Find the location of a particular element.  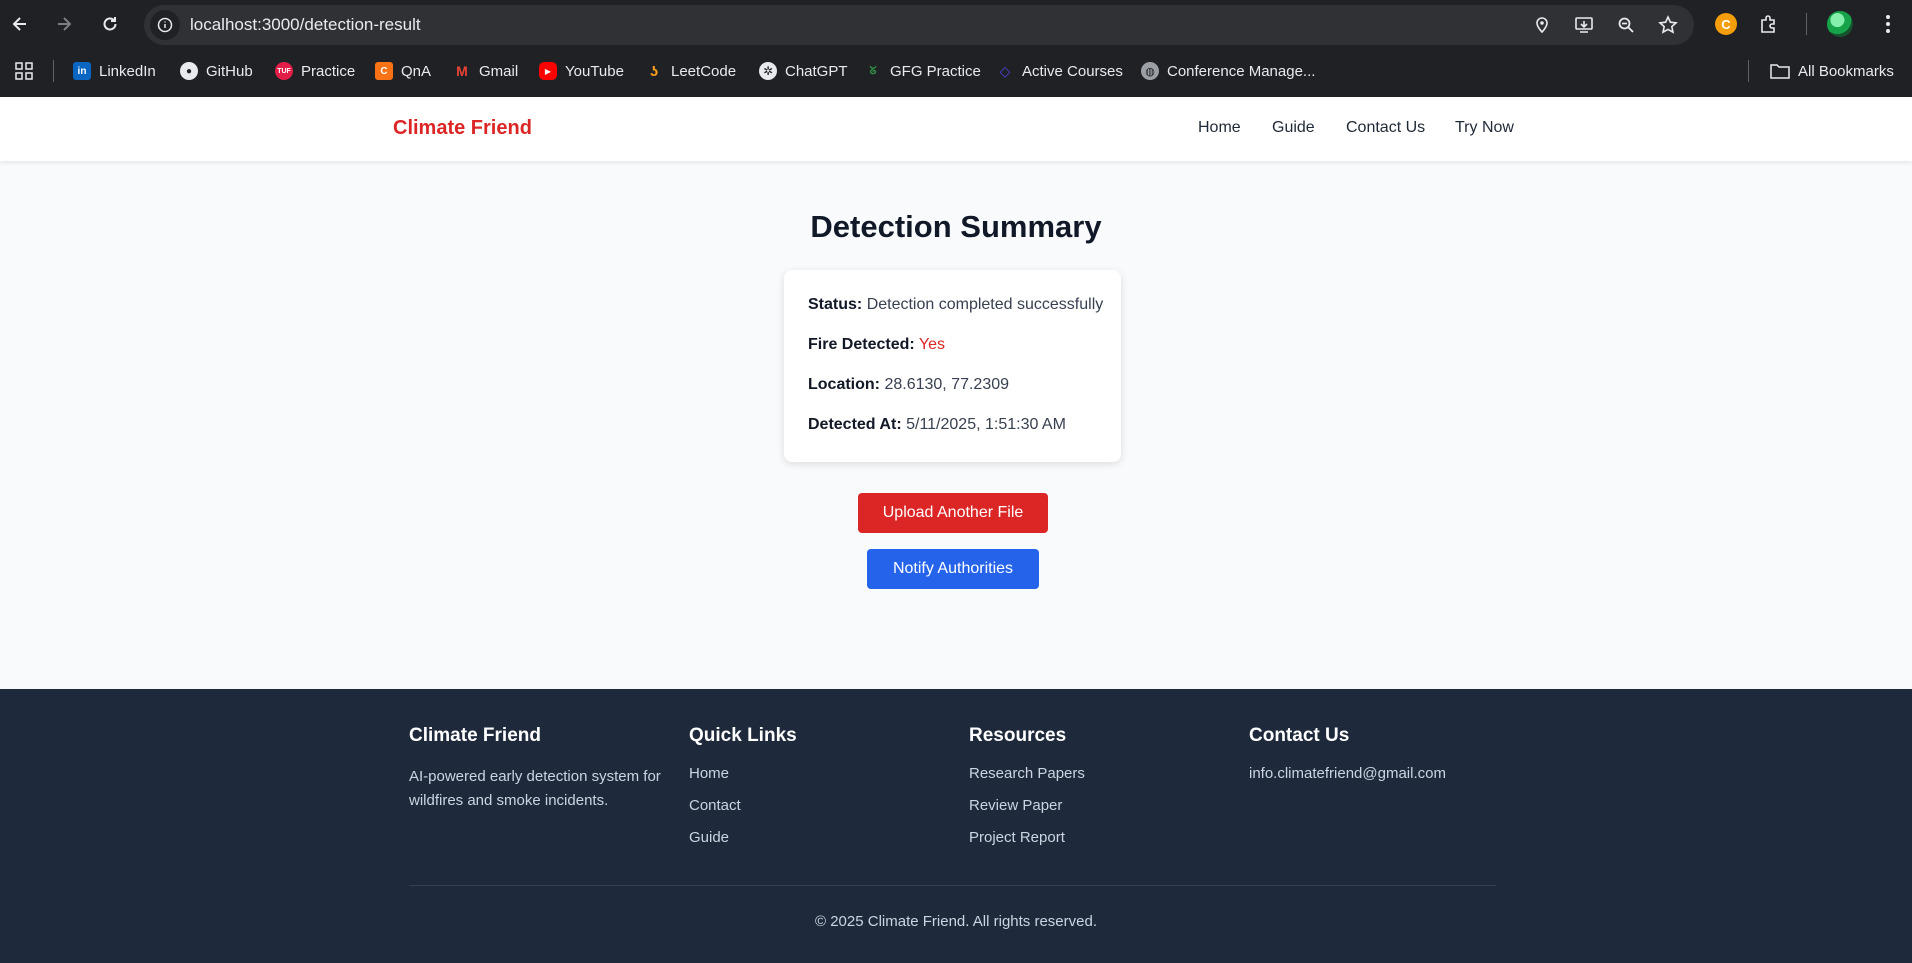

bookmarks-separator is located at coordinates (53, 71).